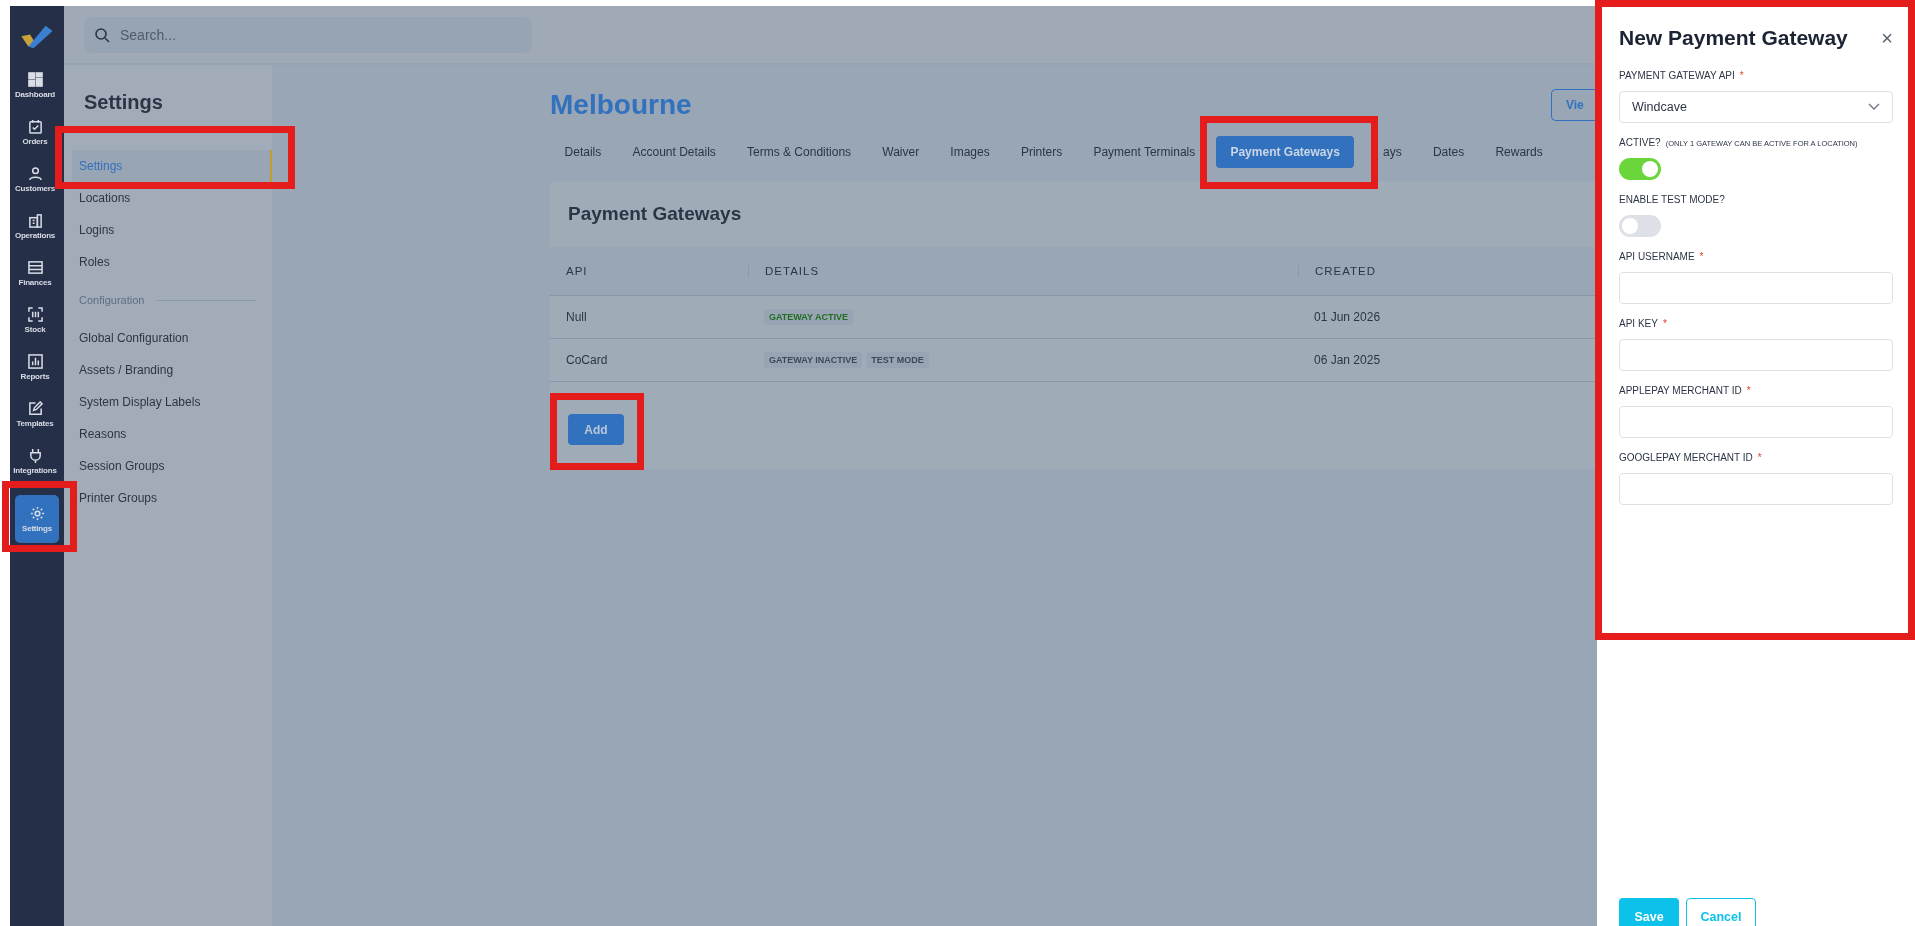 The width and height of the screenshot is (1915, 926). I want to click on scan-icon, so click(35, 314).